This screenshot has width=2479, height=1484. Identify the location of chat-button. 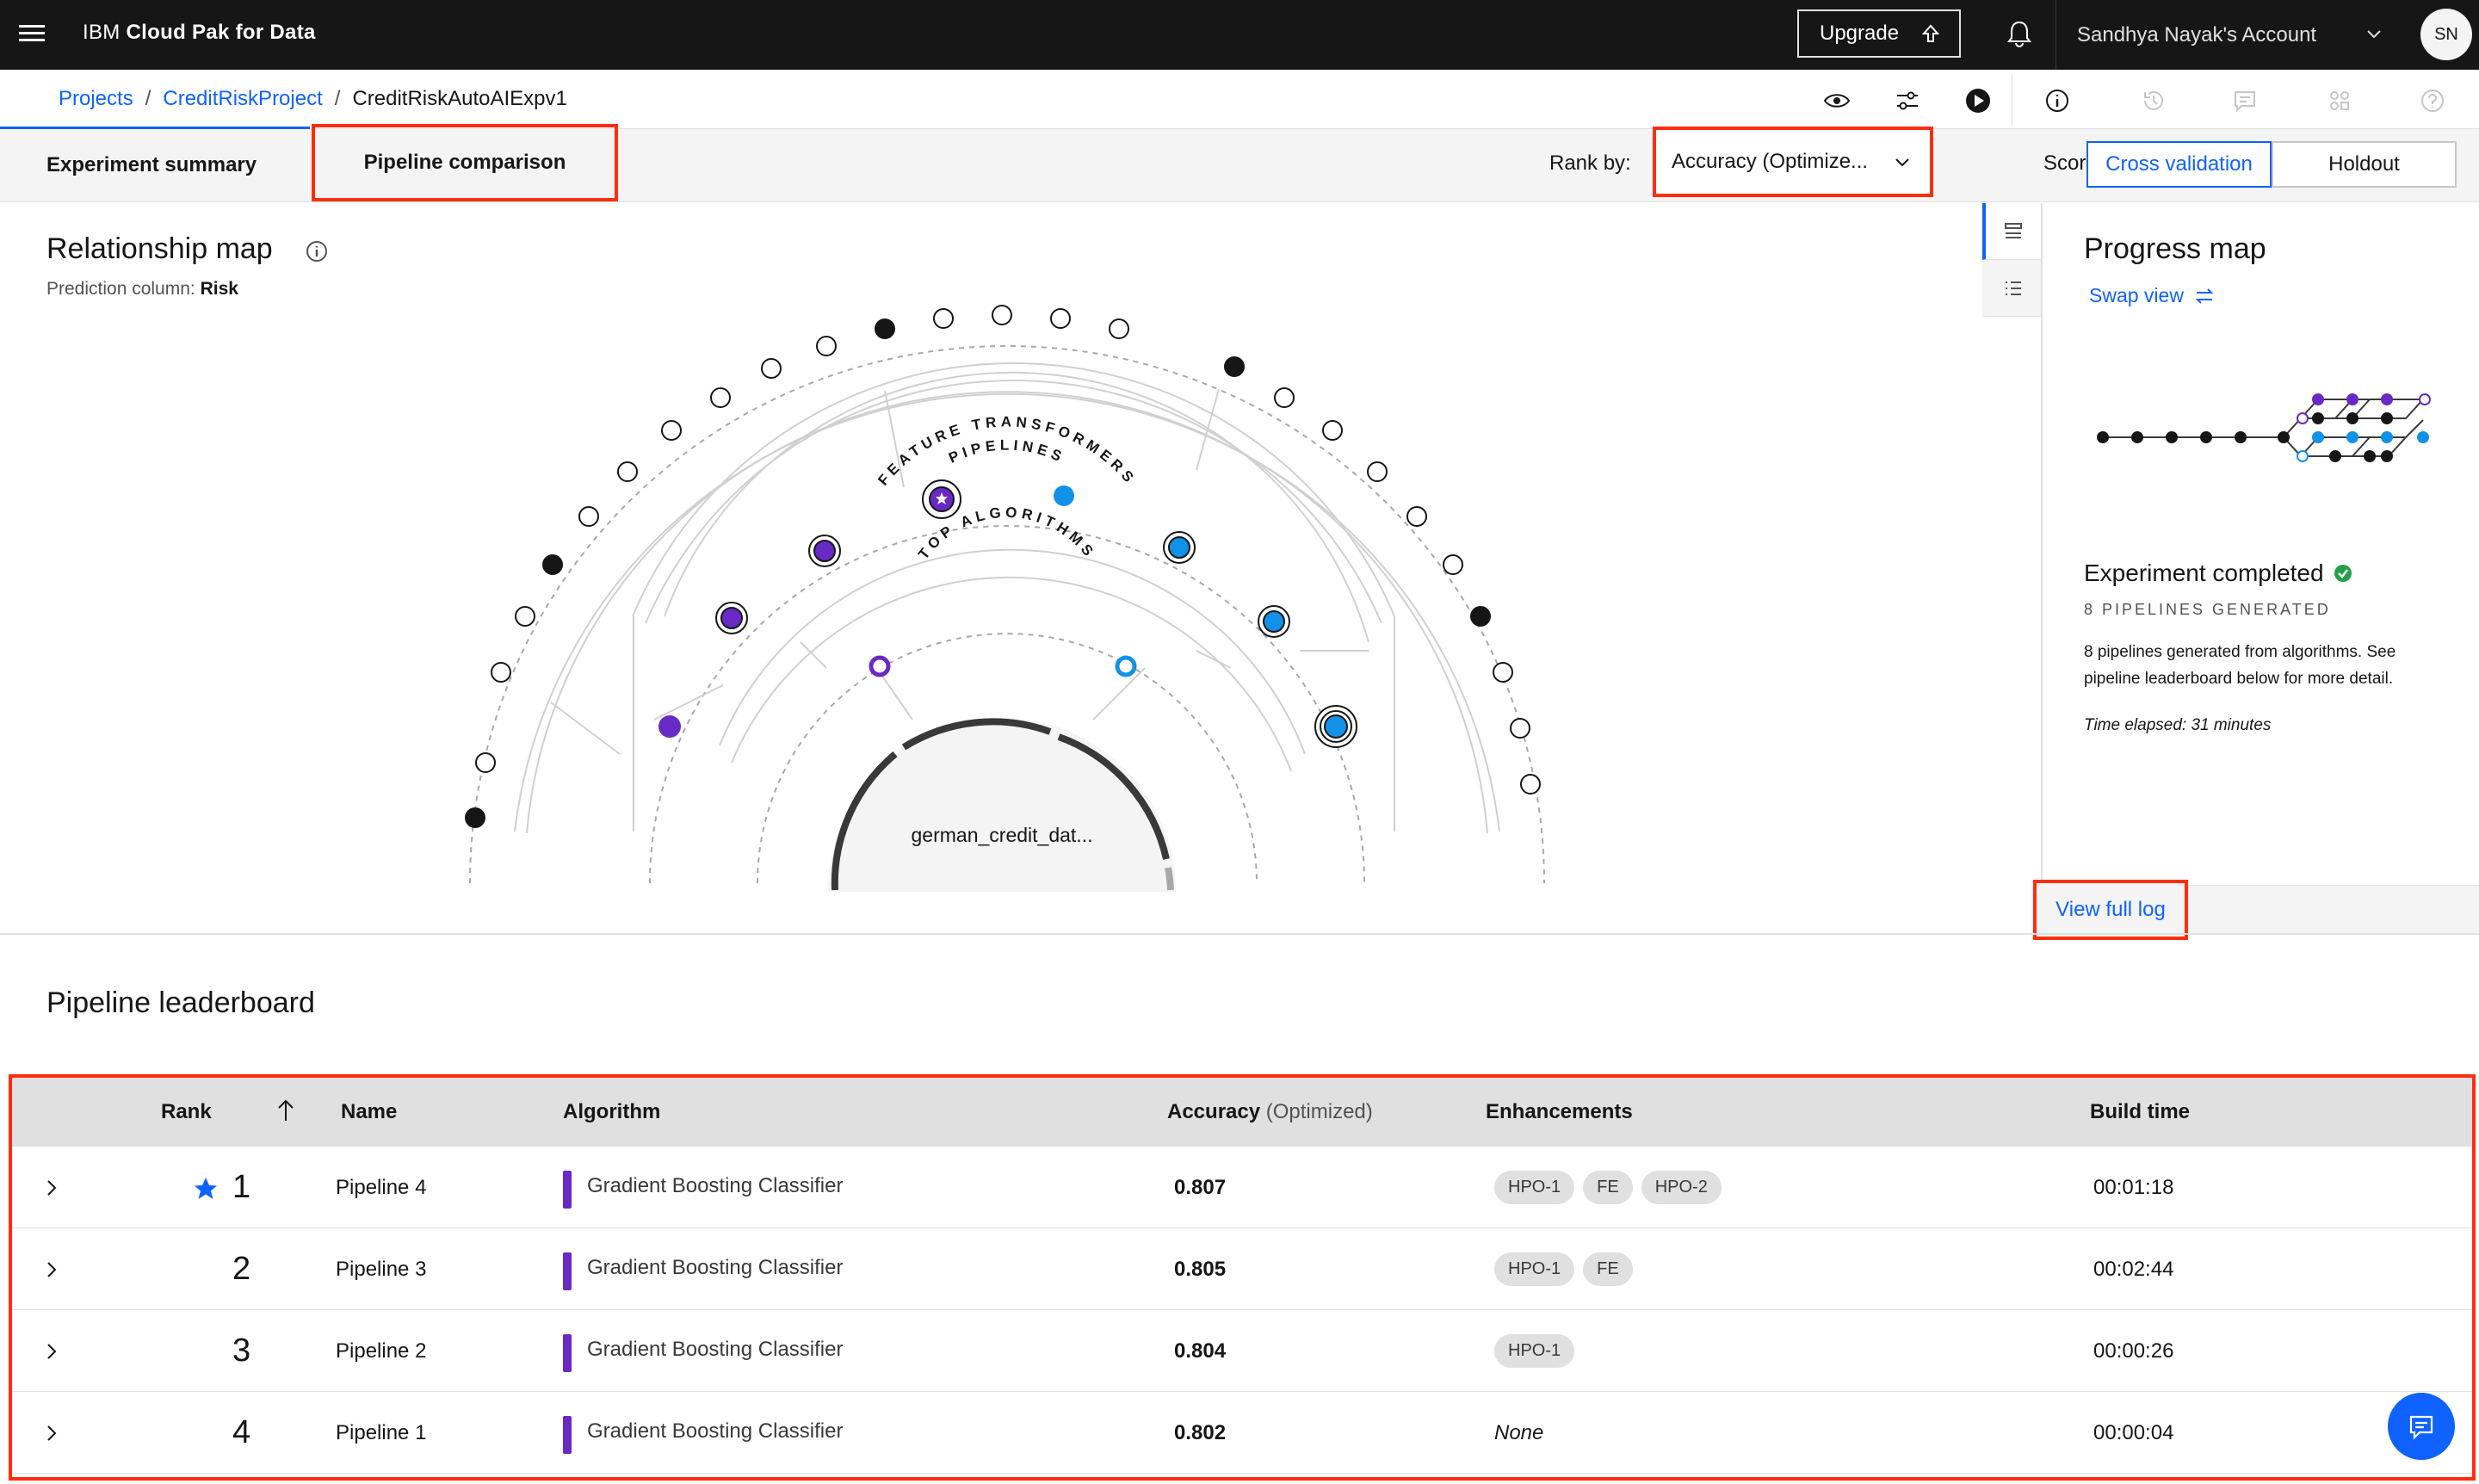
(2421, 1426).